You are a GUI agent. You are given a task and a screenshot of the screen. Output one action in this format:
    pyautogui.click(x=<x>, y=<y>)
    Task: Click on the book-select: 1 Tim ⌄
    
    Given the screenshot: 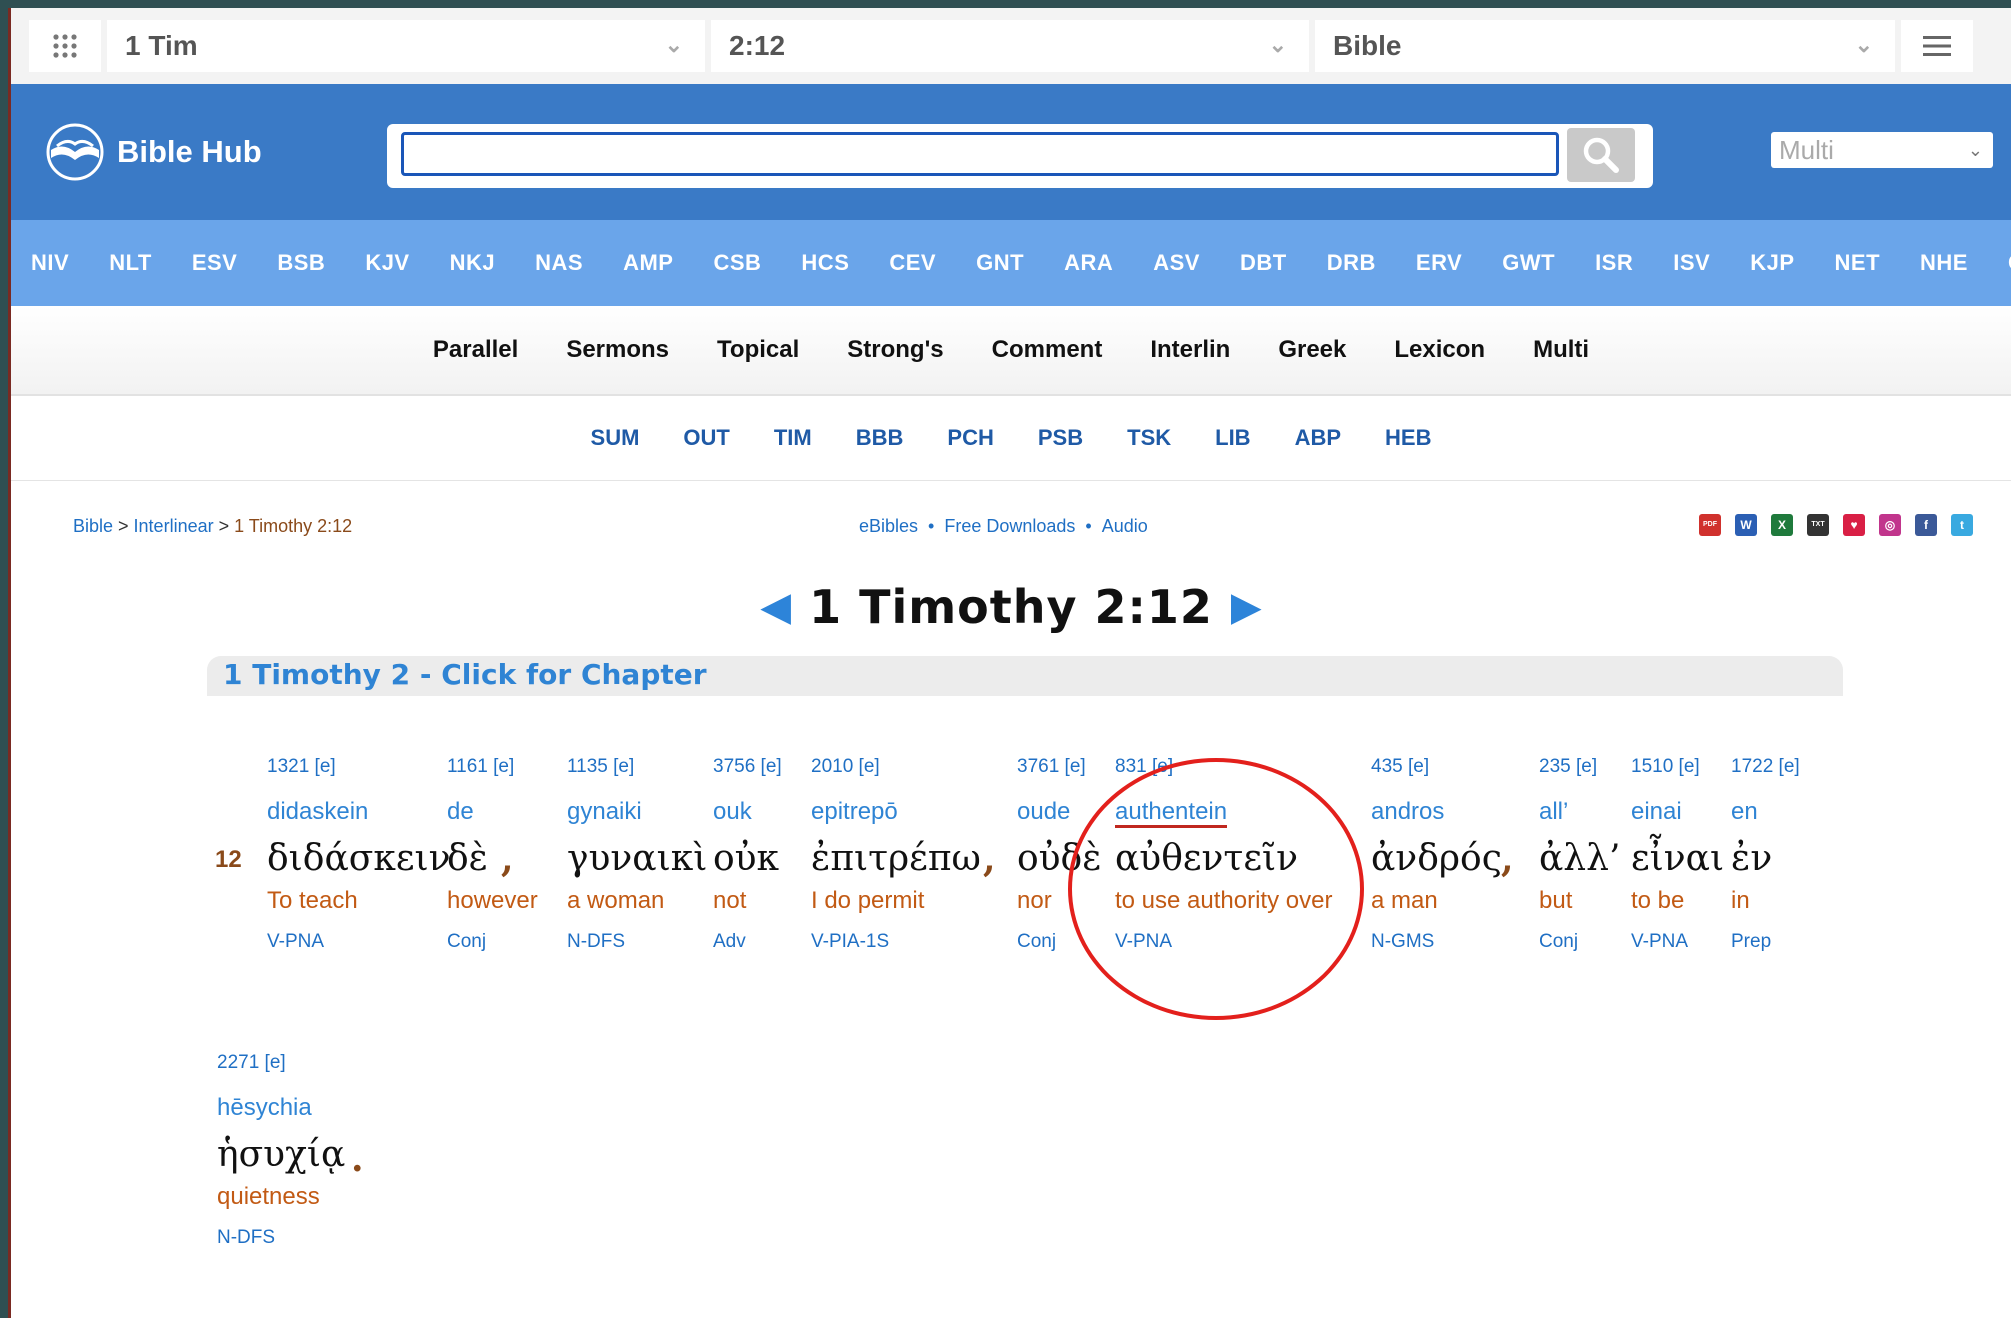 What is the action you would take?
    pyautogui.click(x=406, y=46)
    